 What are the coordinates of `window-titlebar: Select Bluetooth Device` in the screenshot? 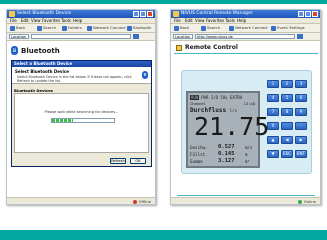 It's located at (81, 14).